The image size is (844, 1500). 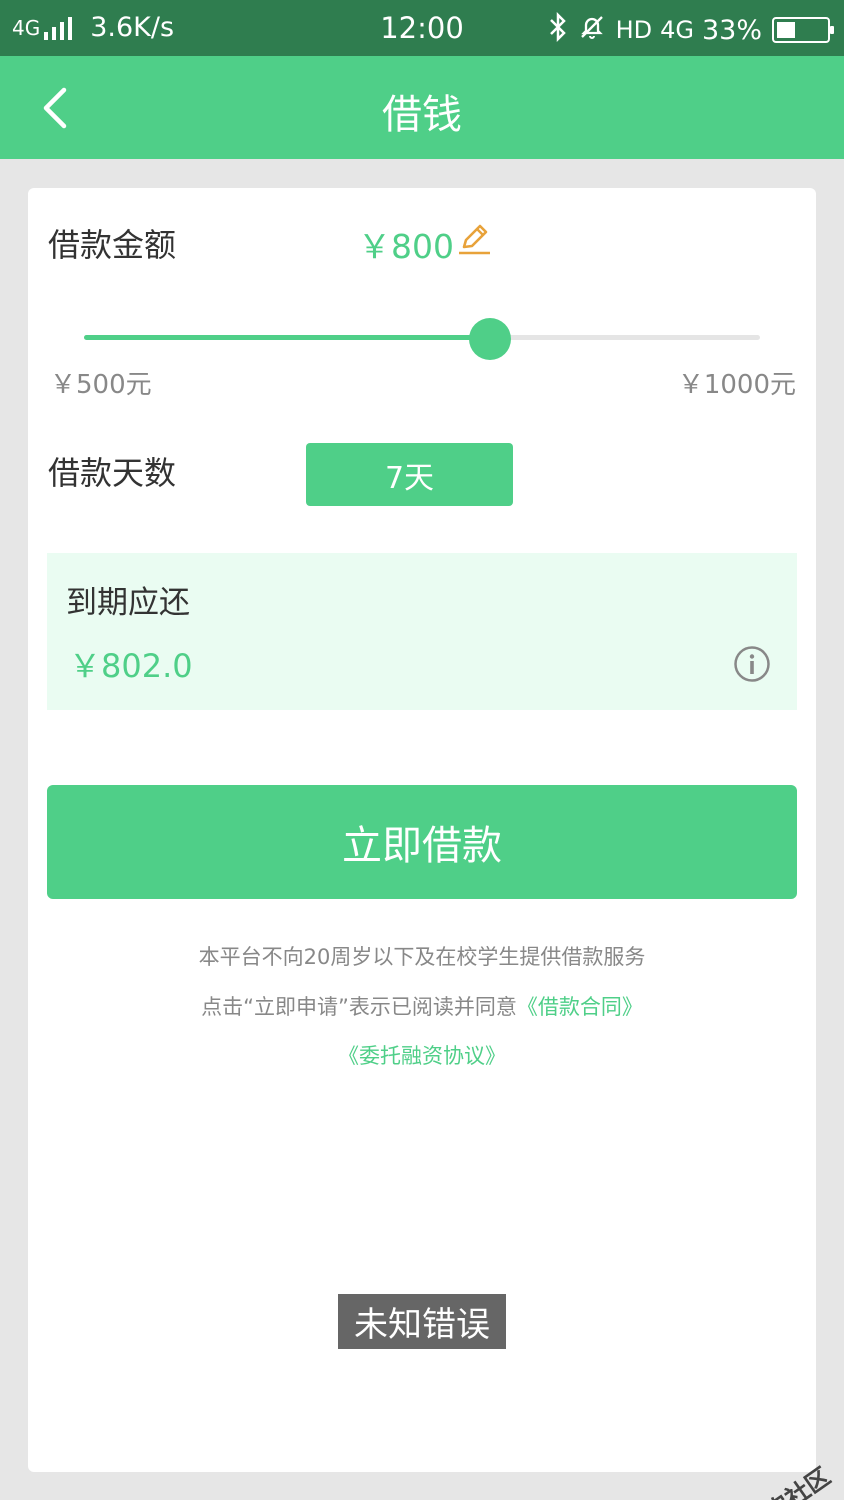 I want to click on error-toast: 未知错误, so click(x=422, y=1321).